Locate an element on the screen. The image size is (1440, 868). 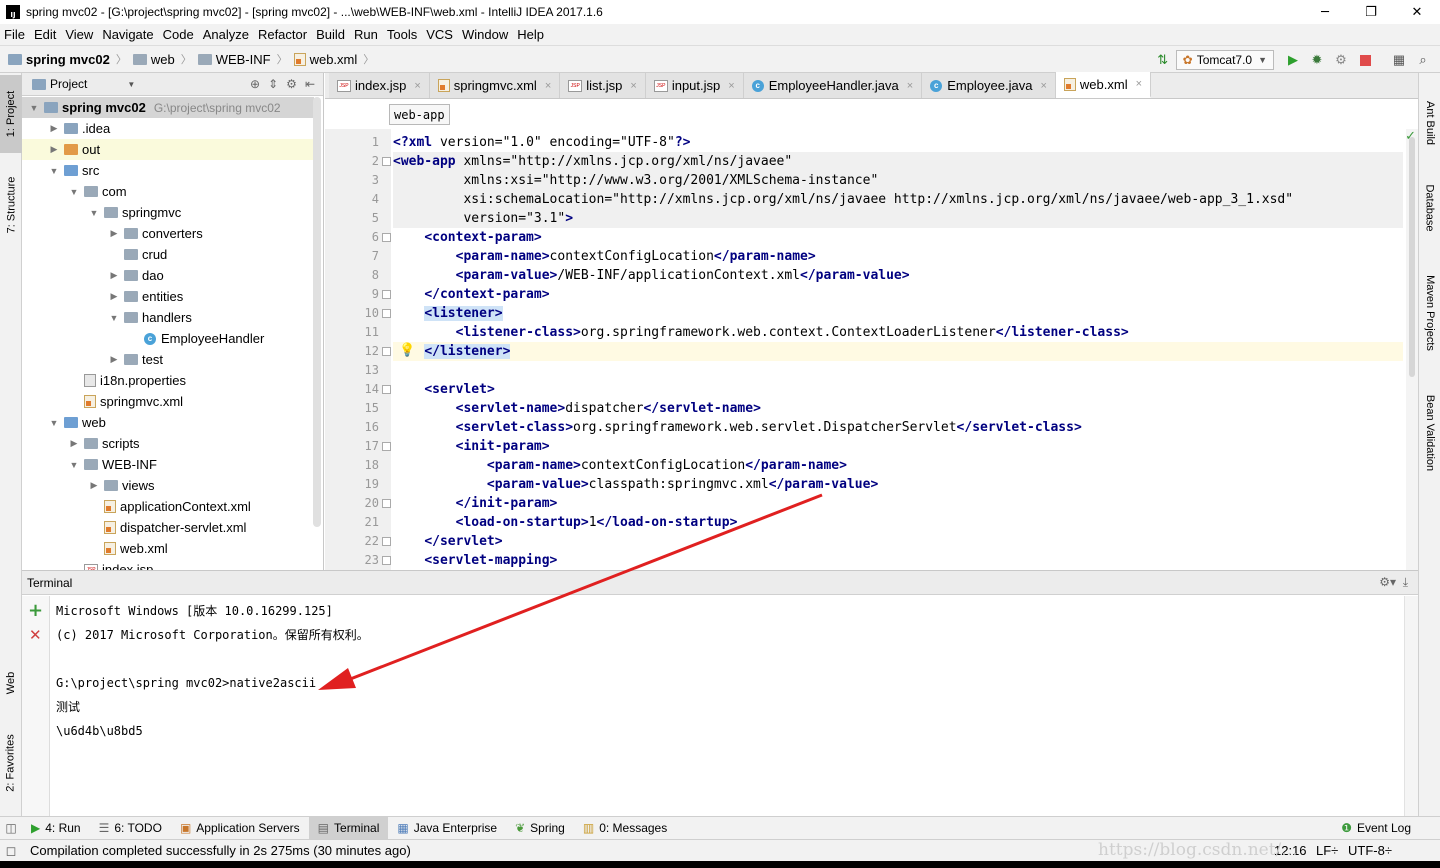
tree-item: ▼ springmvc is located at coordinates (168, 212).